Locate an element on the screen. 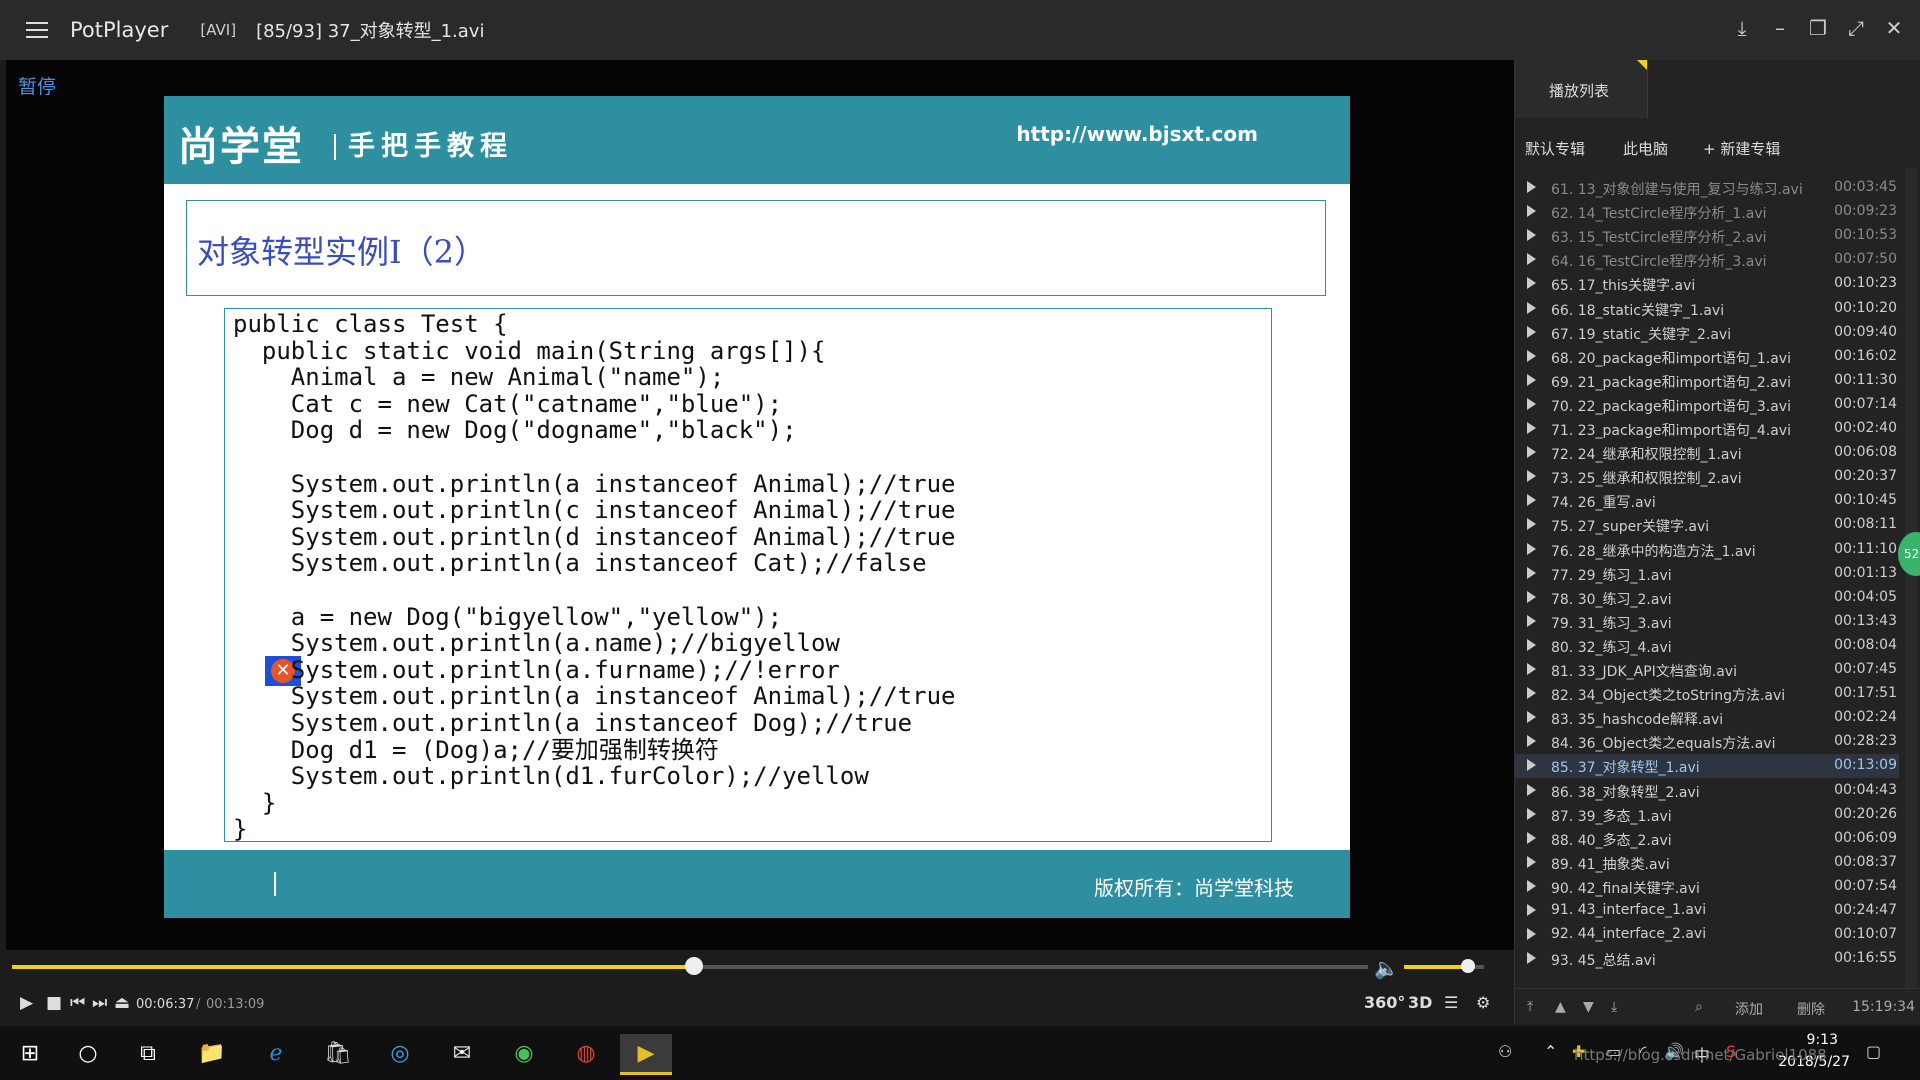 The width and height of the screenshot is (1920, 1080). tab-default-album: 默认专辑 is located at coordinates (1555, 148).